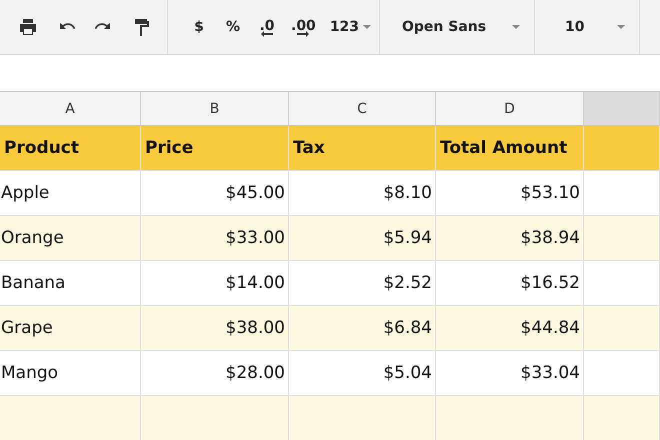 This screenshot has width=660, height=440. I want to click on table-cell: $5.04, so click(362, 373).